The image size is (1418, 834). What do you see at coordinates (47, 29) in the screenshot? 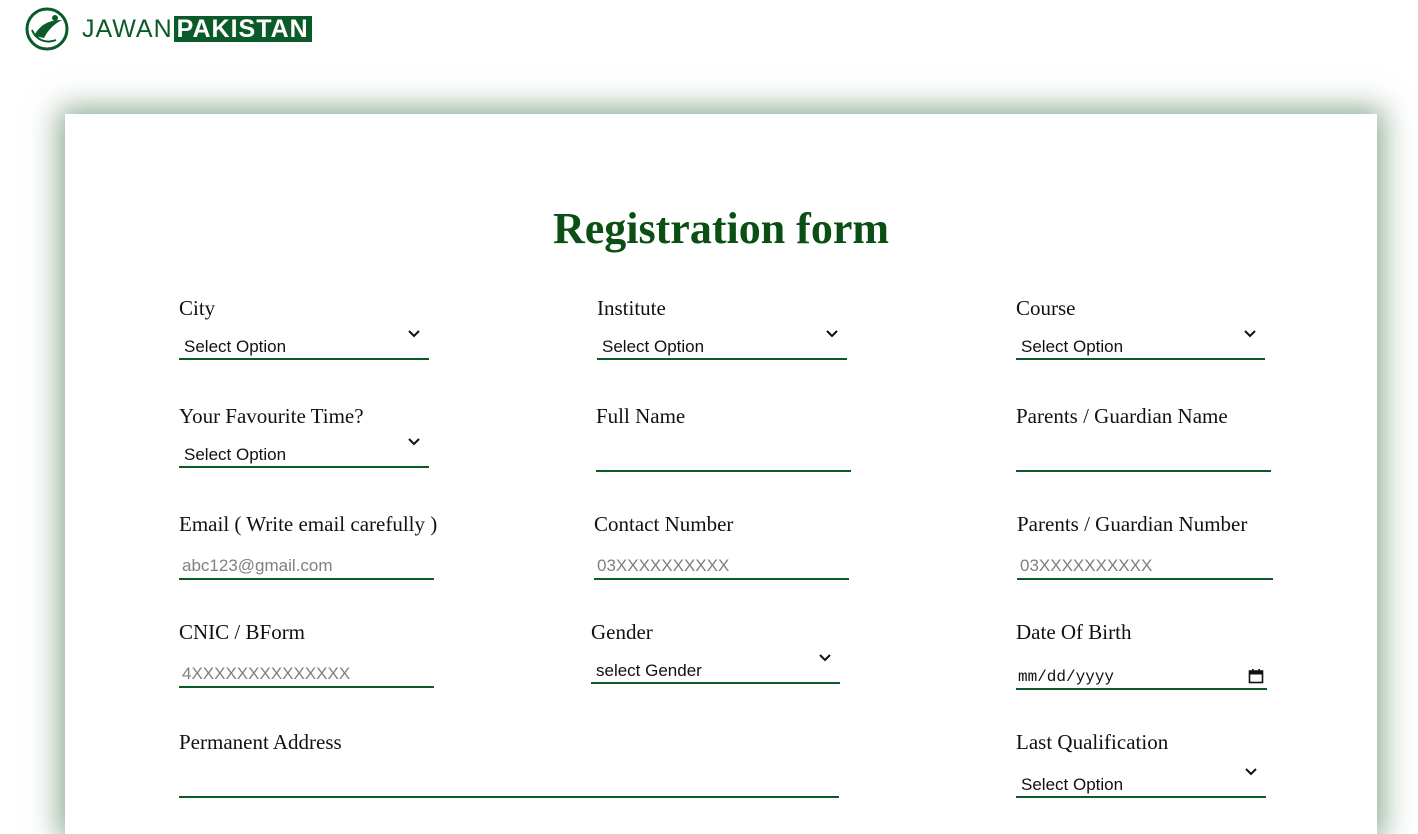
I see `logo-icon` at bounding box center [47, 29].